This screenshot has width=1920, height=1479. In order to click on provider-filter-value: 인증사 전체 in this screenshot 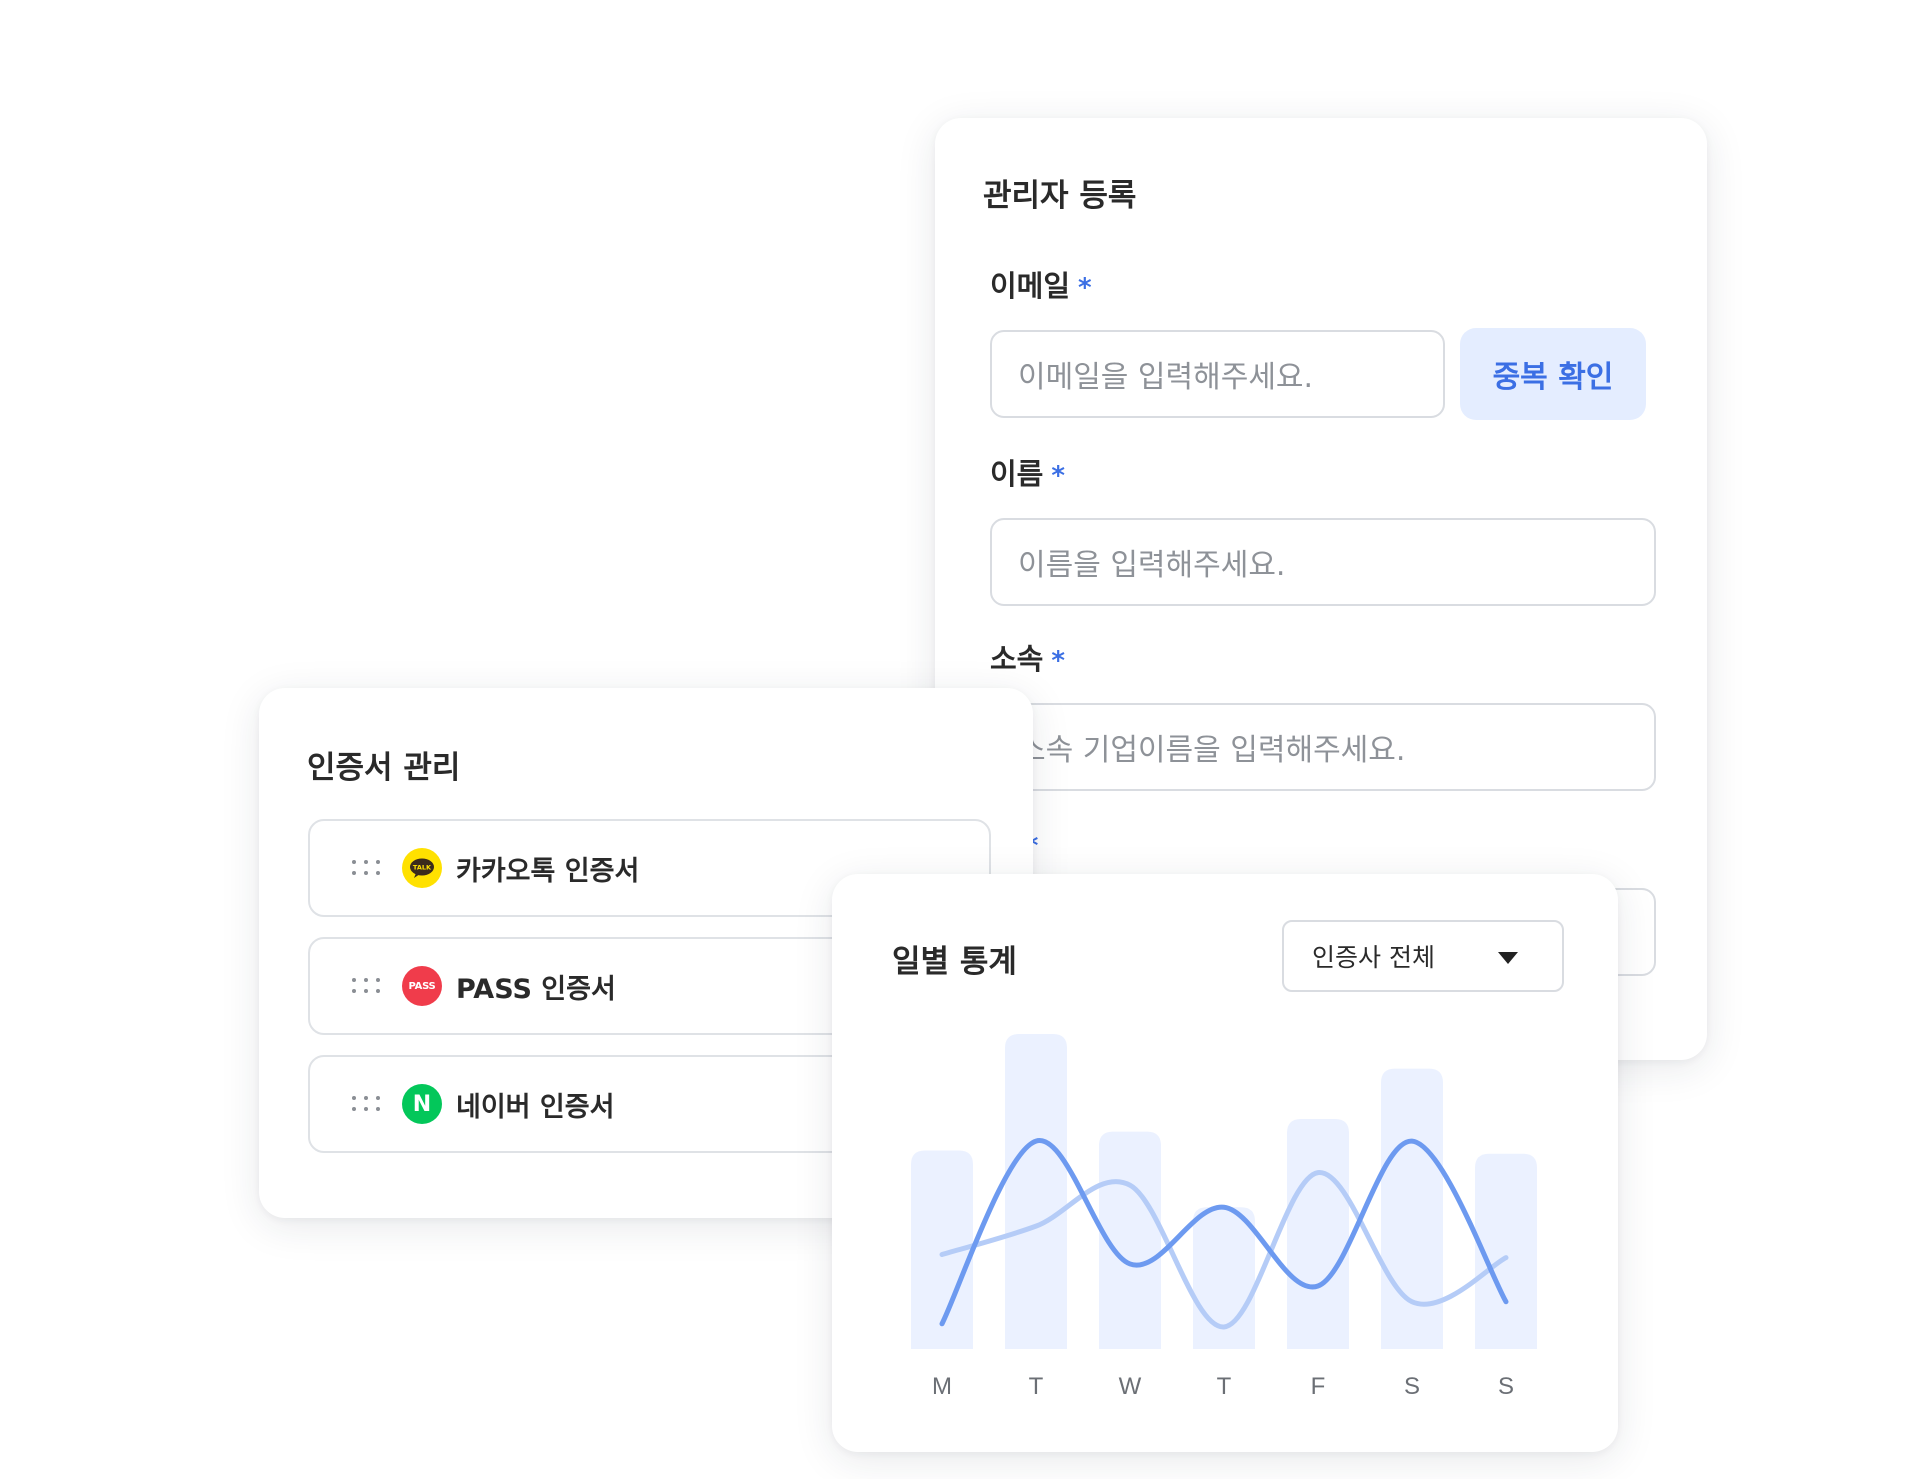, I will do `click(1373, 957)`.